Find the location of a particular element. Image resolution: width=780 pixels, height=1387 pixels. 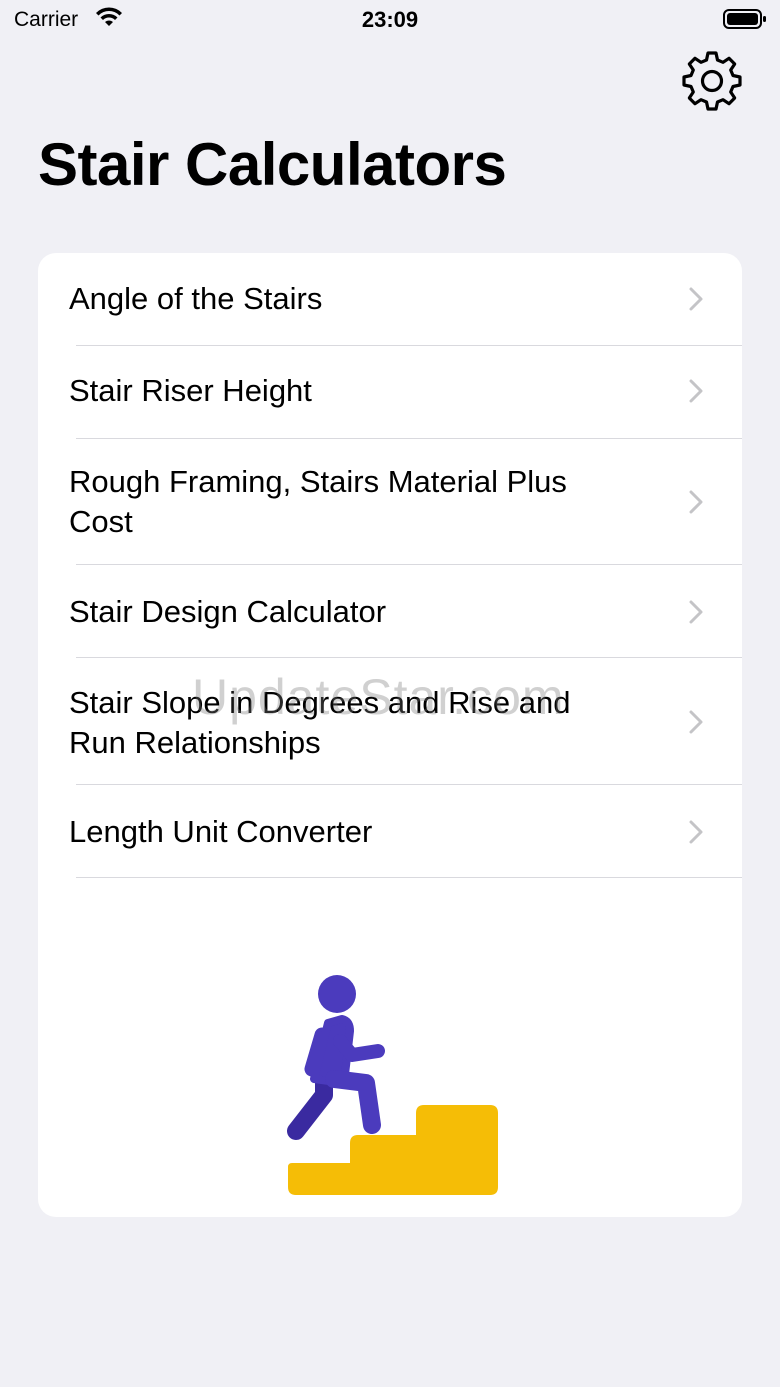

status-time: 23:09 is located at coordinates (390, 19).